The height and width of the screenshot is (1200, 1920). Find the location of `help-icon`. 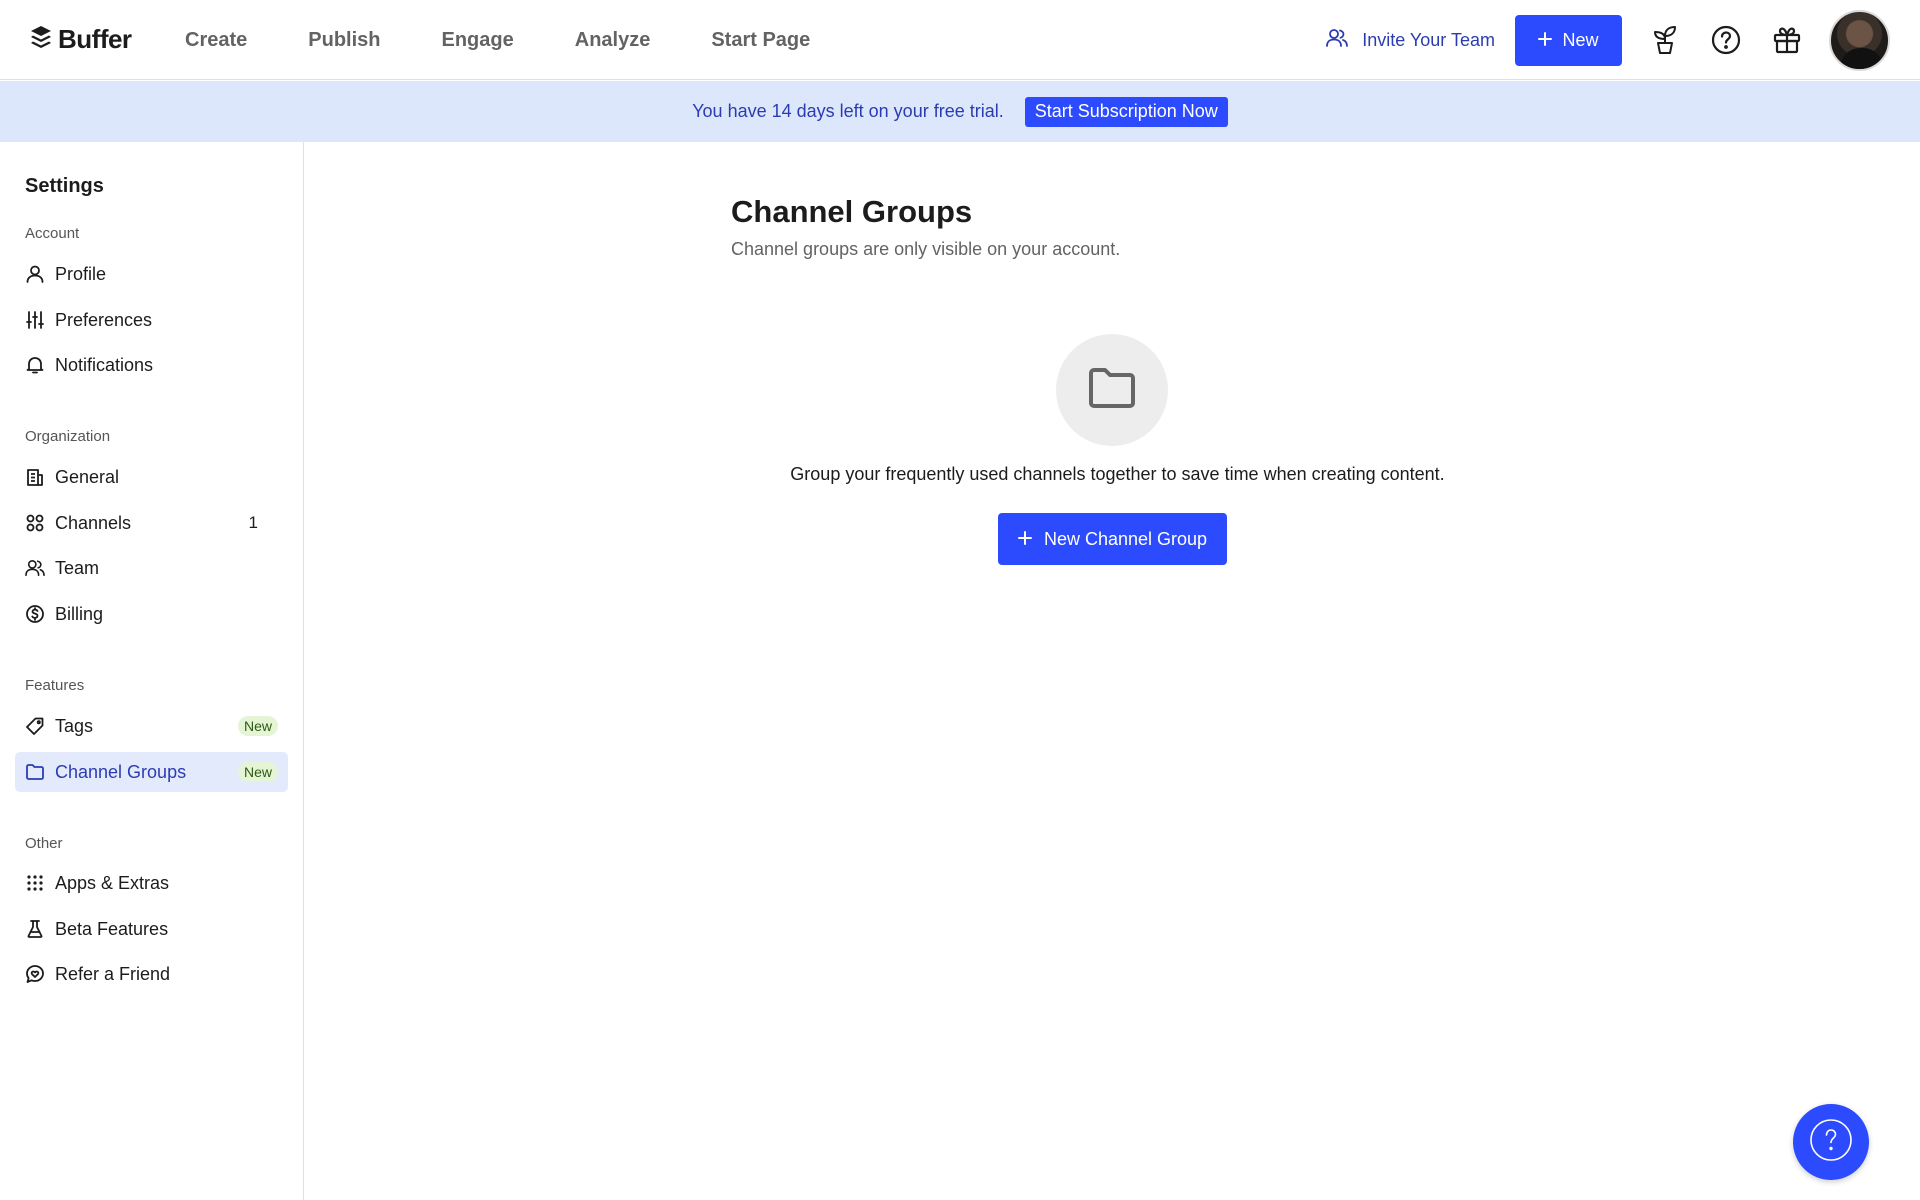

help-icon is located at coordinates (1726, 40).